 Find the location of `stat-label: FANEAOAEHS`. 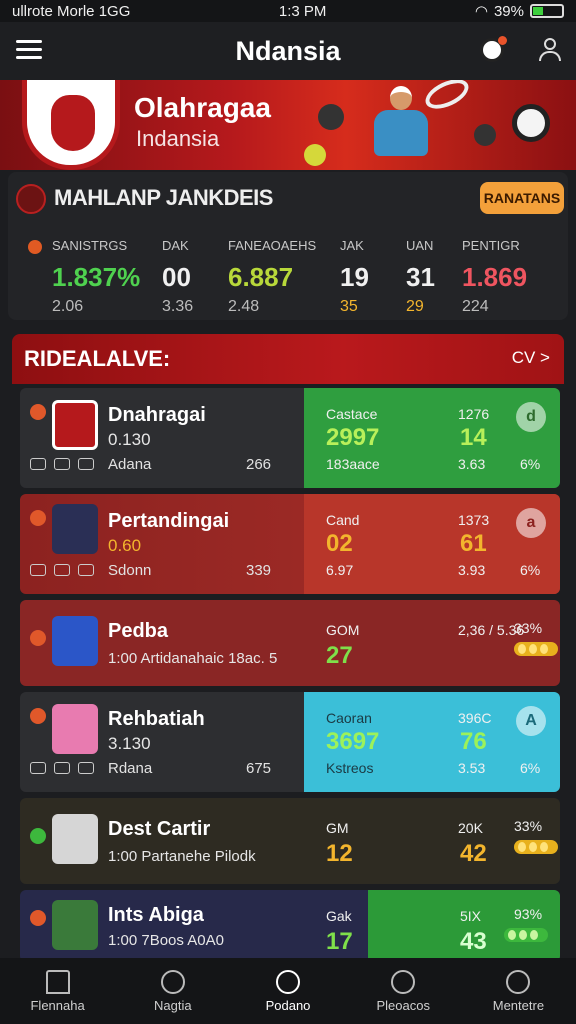

stat-label: FANEAOAEHS is located at coordinates (272, 245).